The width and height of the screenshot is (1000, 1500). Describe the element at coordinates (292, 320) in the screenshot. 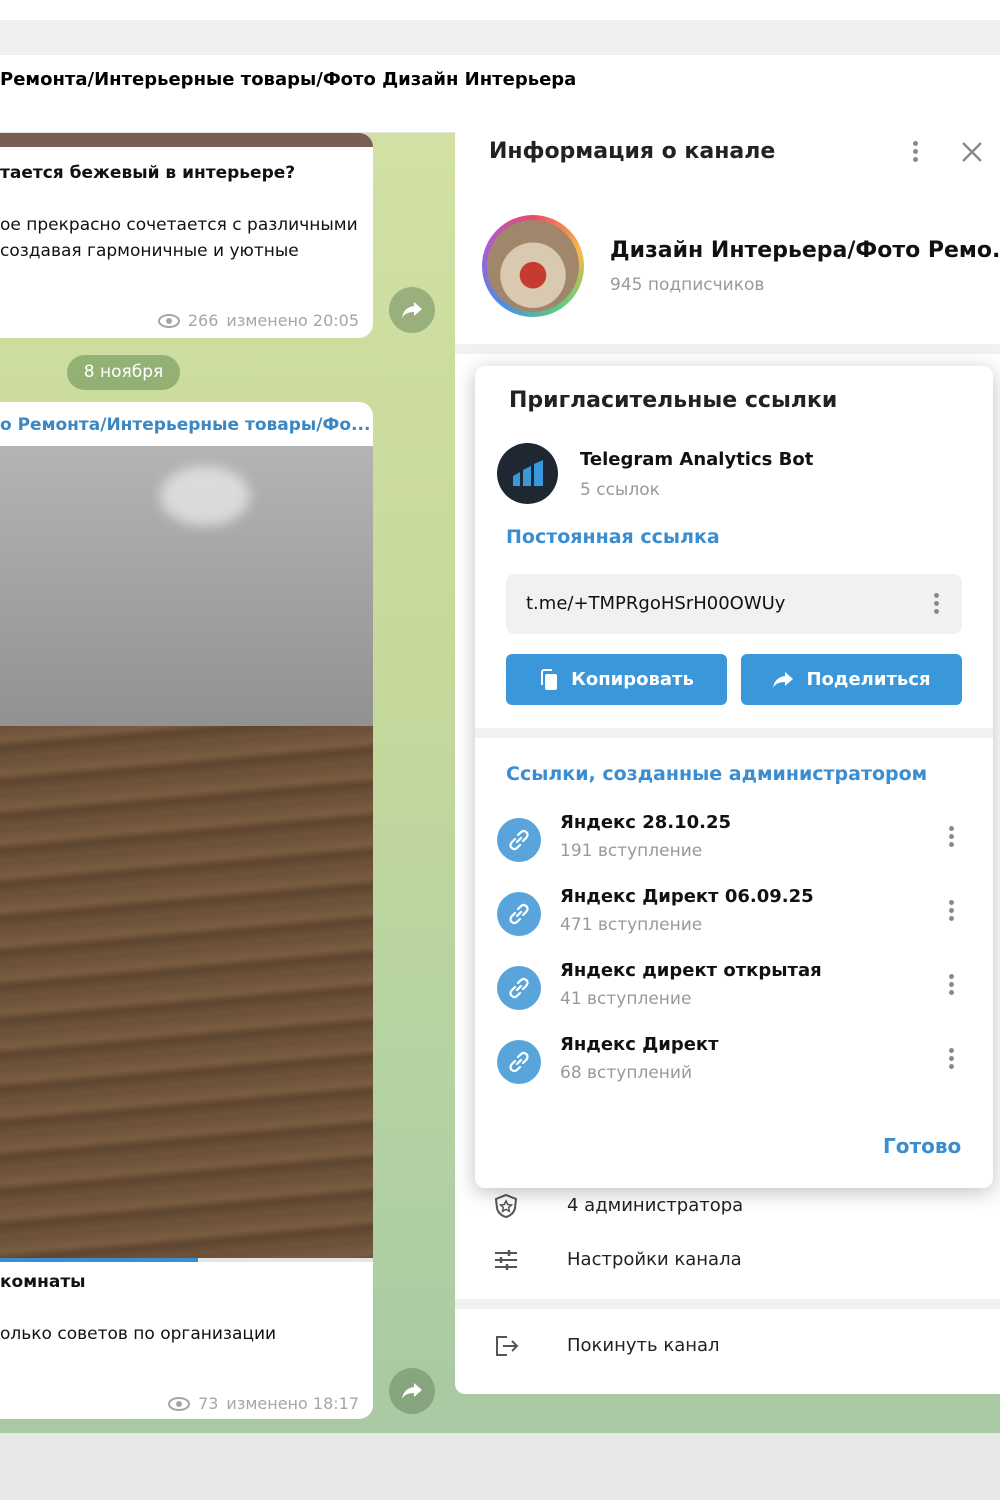

I see `edited-time: изменено 20:05` at that location.